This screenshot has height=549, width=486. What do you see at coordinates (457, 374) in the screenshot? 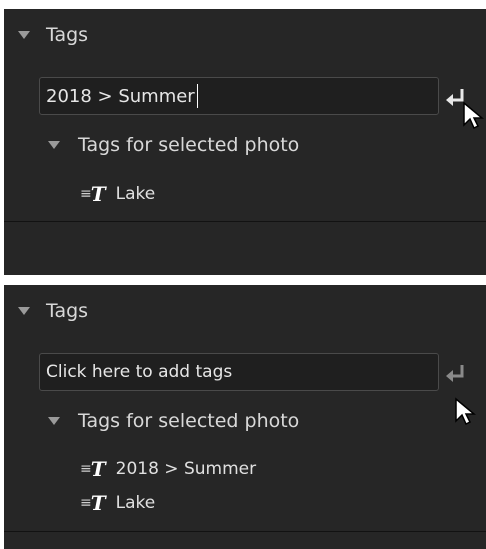
I see `enter-icon` at bounding box center [457, 374].